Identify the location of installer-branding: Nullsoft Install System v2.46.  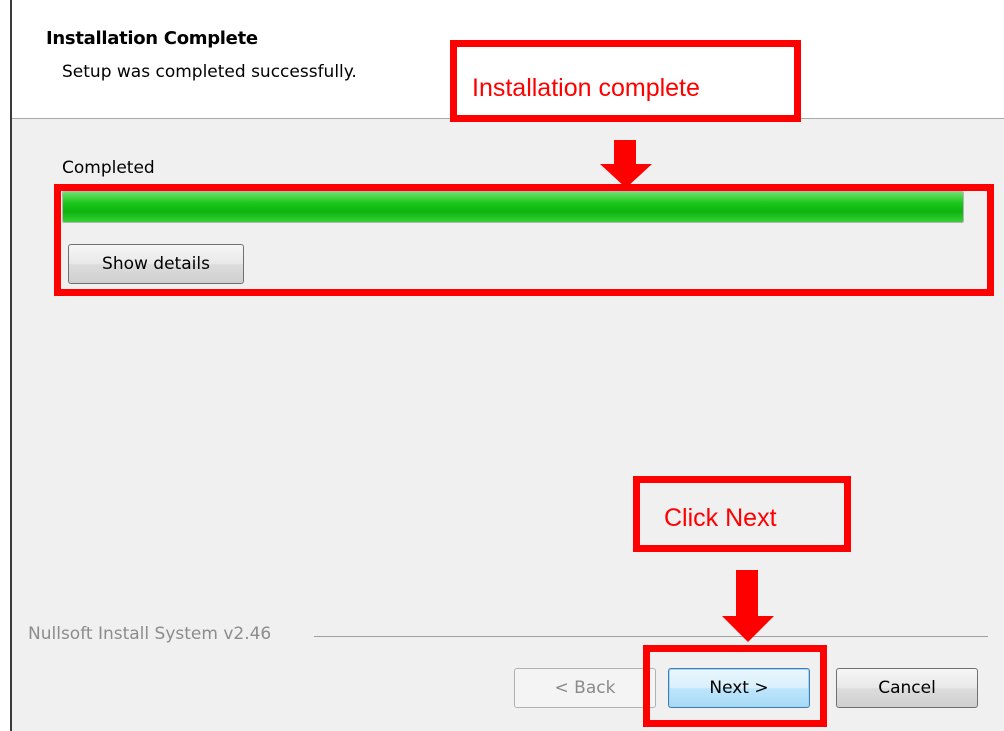
(150, 634).